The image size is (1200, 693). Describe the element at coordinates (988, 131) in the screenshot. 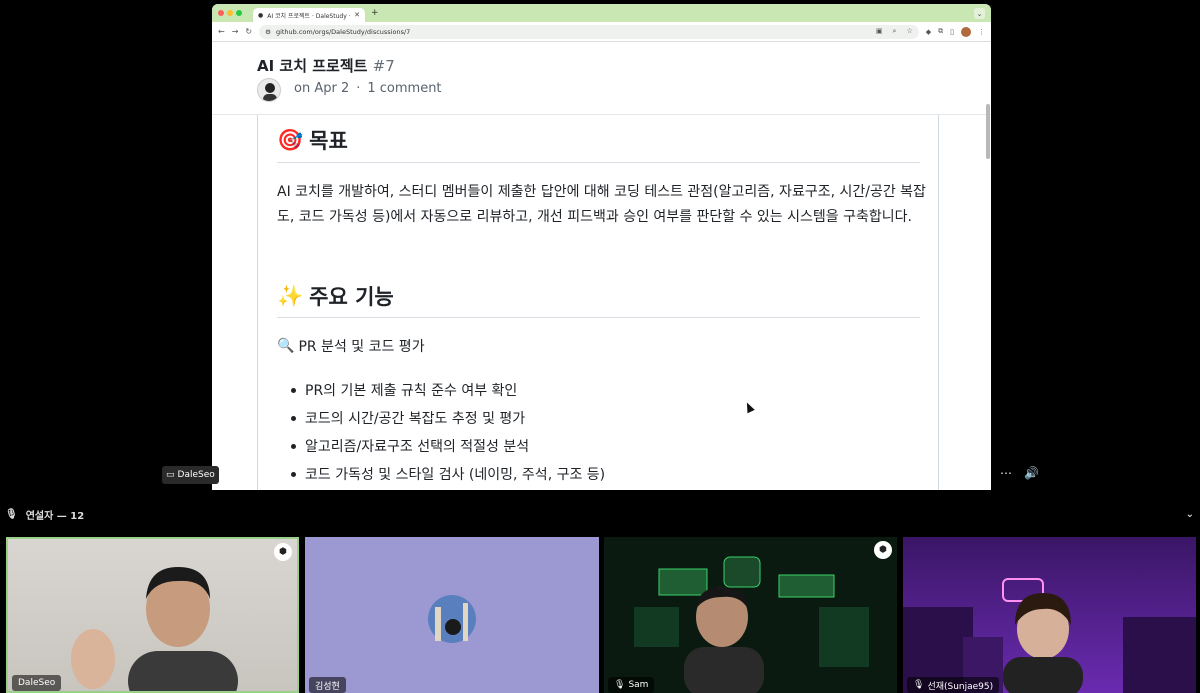

I see `page-scrollbar` at that location.